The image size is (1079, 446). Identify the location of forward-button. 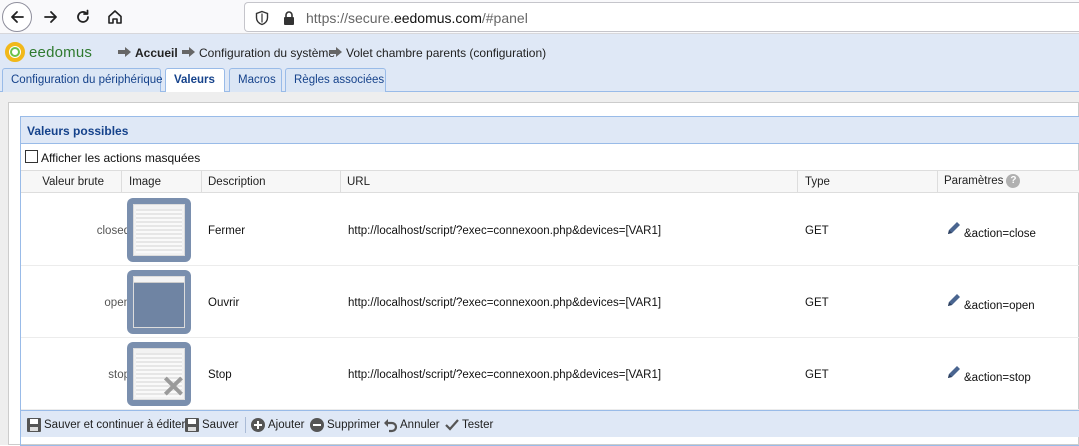
(51, 17).